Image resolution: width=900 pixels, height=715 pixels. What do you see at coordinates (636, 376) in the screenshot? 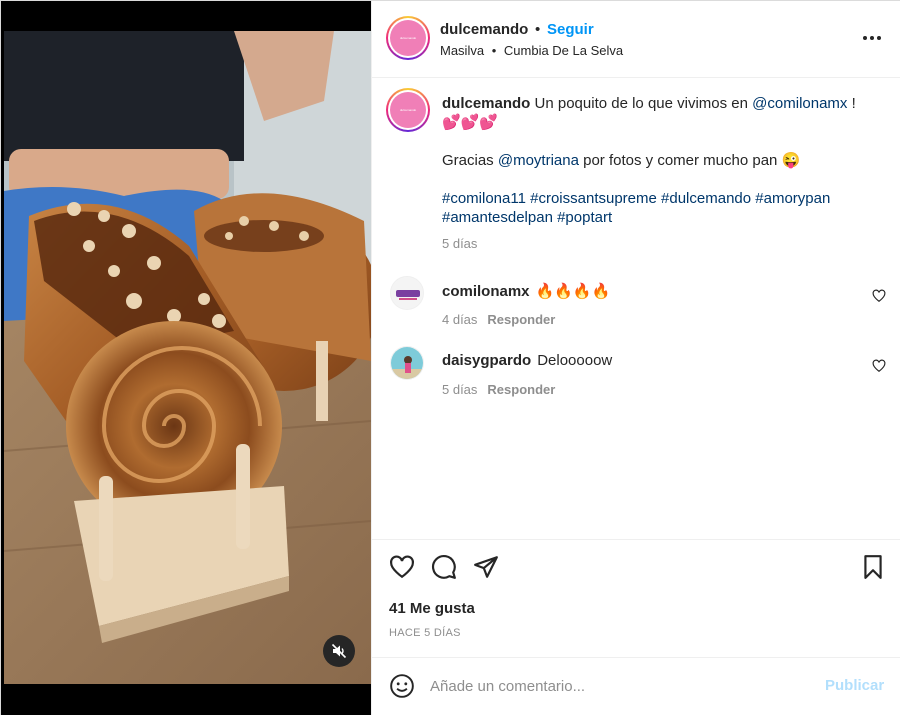
I see `comment-item: daisygpardo Delooooow 5 días Responder` at bounding box center [636, 376].